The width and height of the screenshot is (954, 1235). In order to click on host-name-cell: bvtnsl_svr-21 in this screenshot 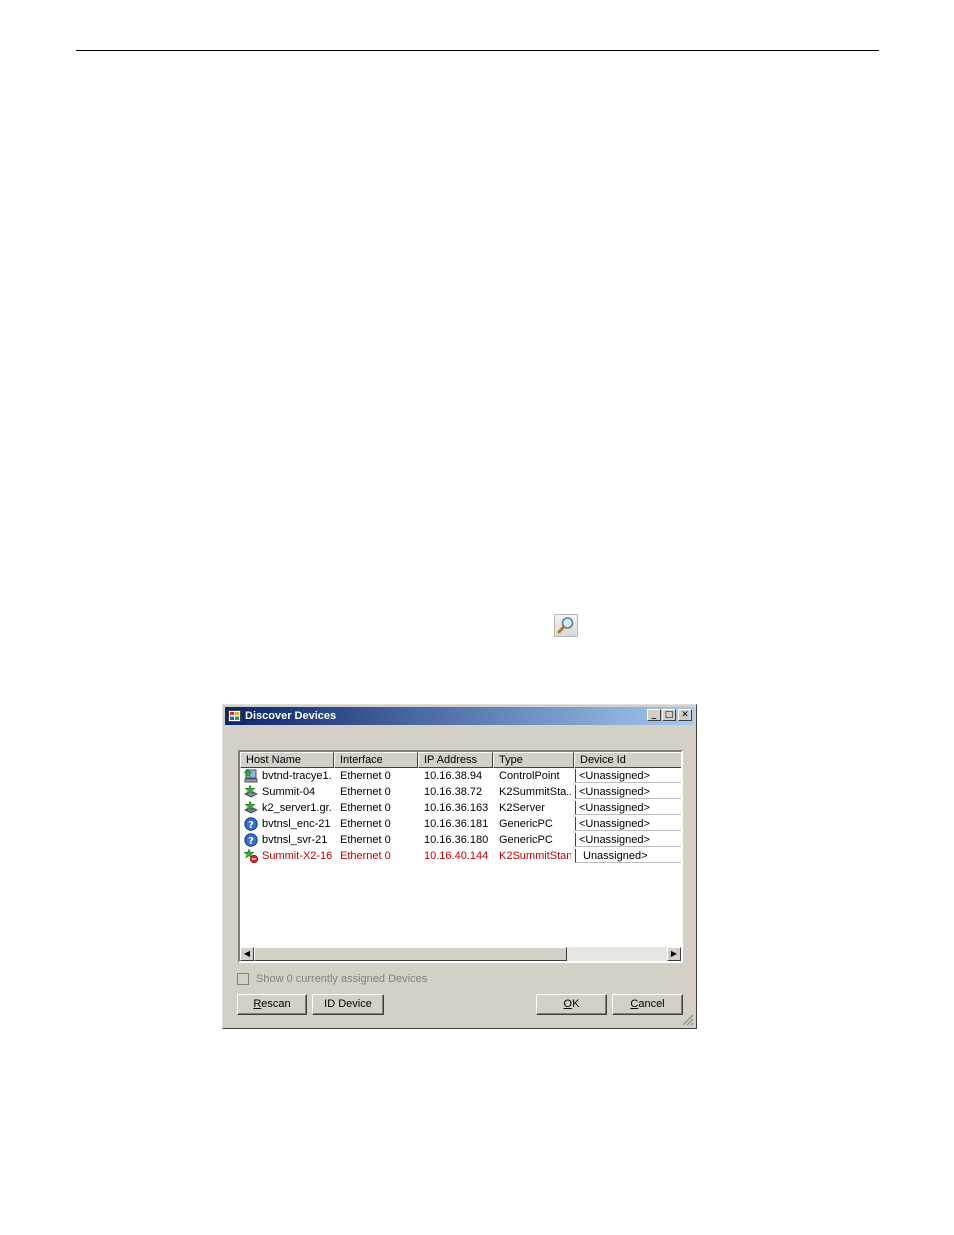, I will do `click(295, 840)`.